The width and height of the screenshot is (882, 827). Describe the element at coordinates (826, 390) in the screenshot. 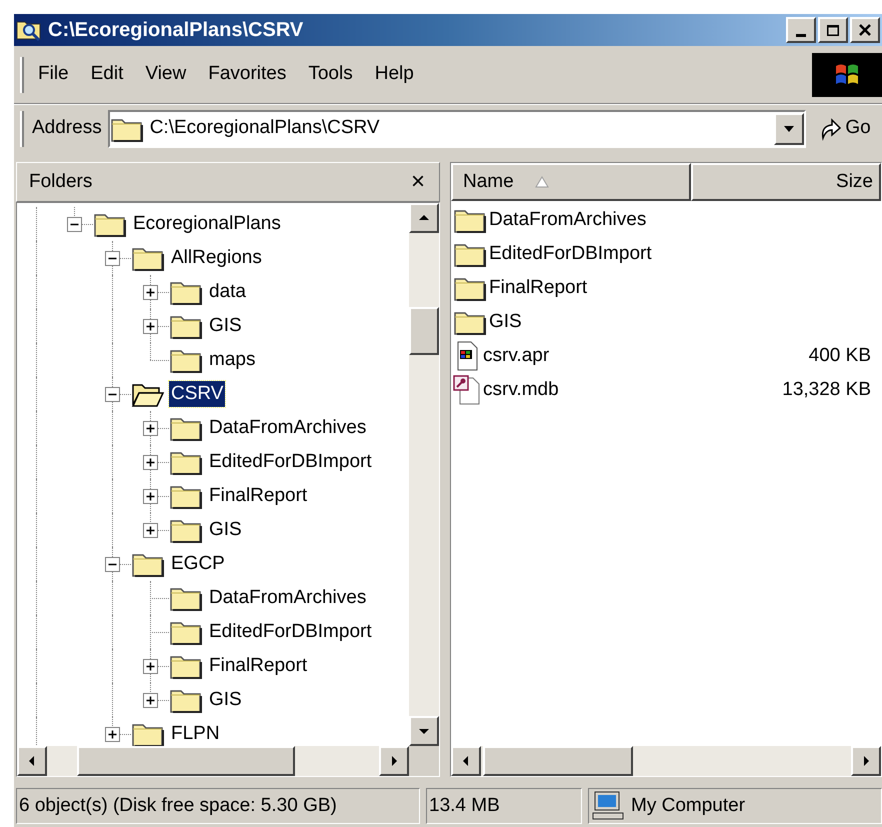

I see `file-size: 13,328 KB` at that location.